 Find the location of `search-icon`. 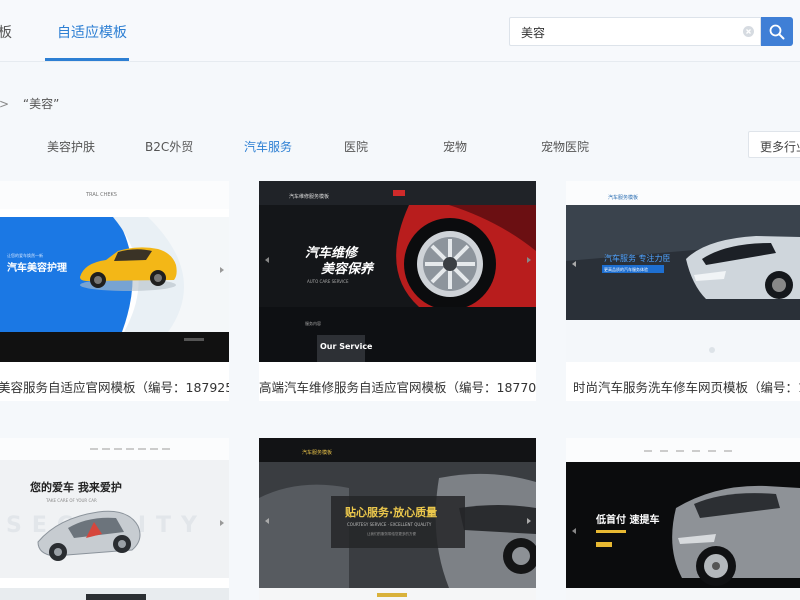

search-icon is located at coordinates (777, 32).